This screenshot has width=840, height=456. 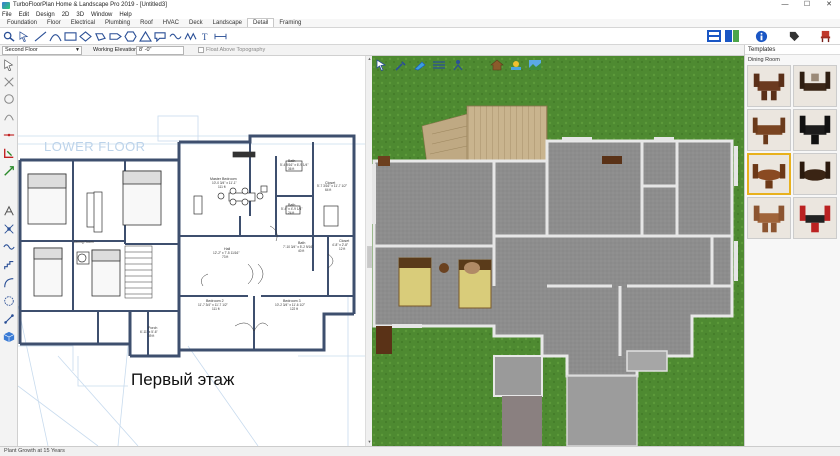 I want to click on menu-file: File, so click(x=7, y=15).